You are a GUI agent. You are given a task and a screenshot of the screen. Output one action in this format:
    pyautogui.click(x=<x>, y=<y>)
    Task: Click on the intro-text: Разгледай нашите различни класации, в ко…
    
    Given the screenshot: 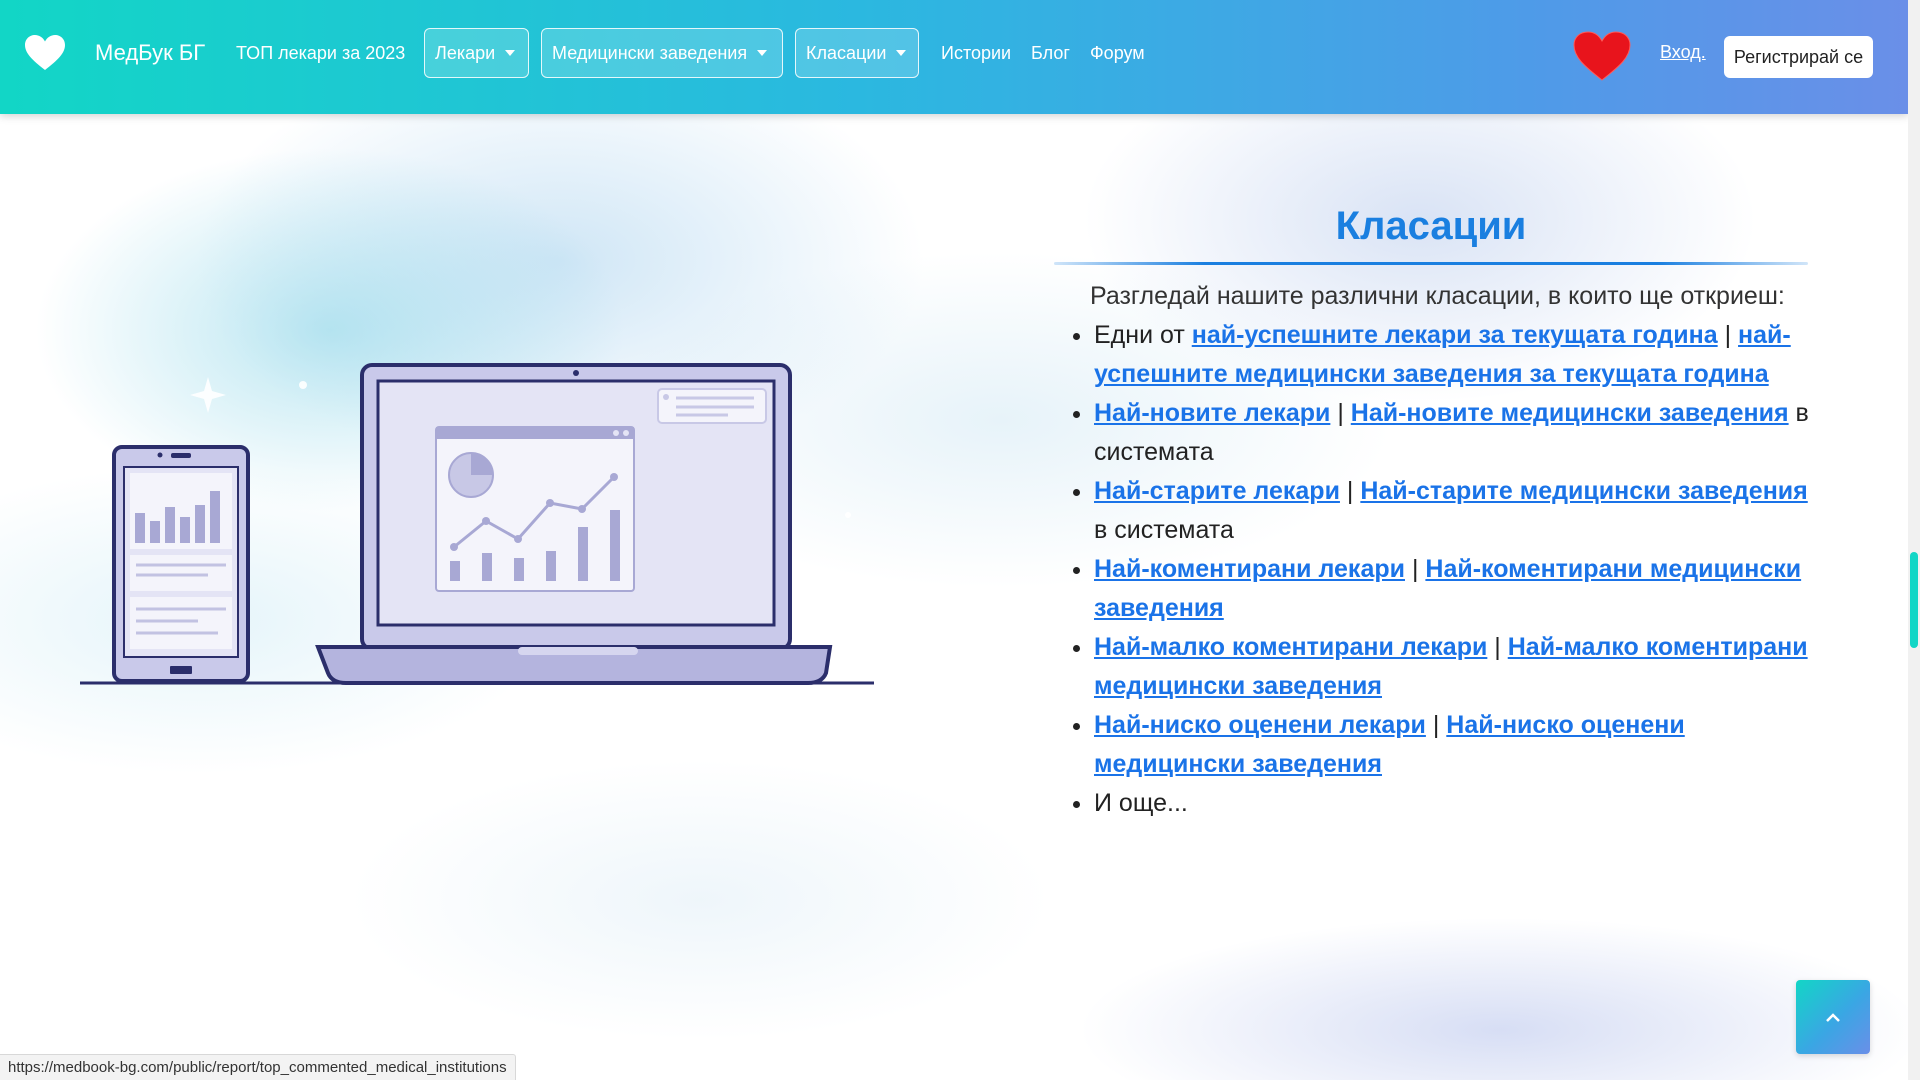 What is the action you would take?
    pyautogui.click(x=1437, y=296)
    